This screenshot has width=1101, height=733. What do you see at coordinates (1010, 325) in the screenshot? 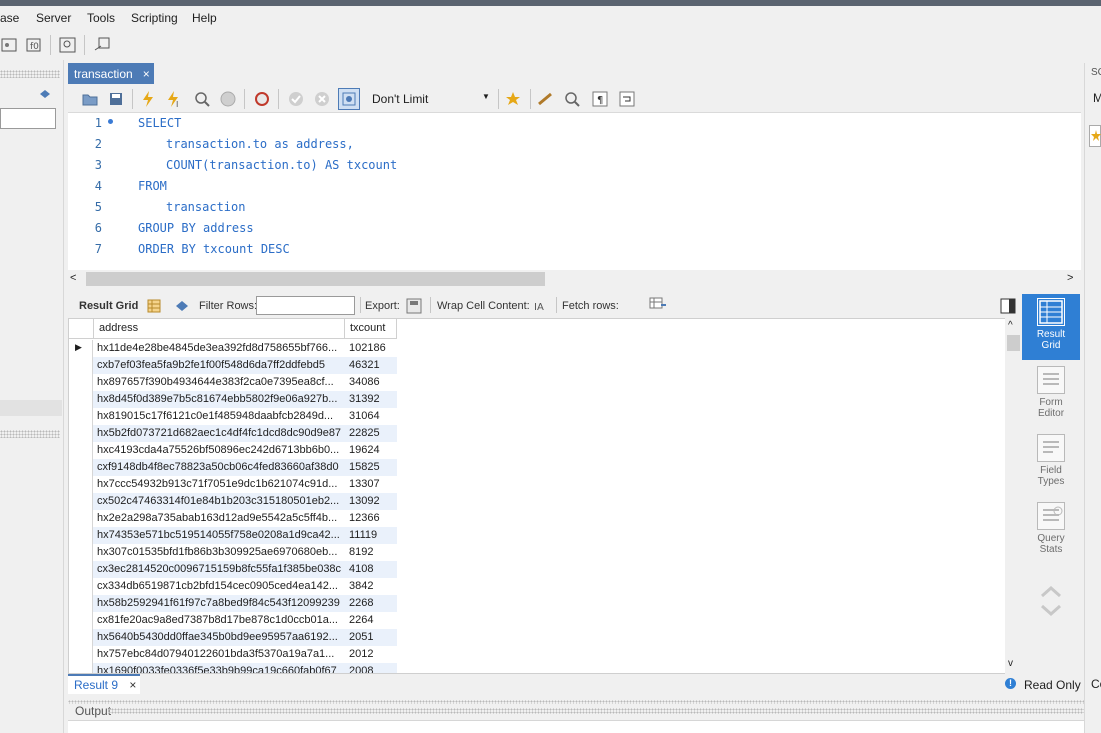
I see `scroll-up-icon: ^` at bounding box center [1010, 325].